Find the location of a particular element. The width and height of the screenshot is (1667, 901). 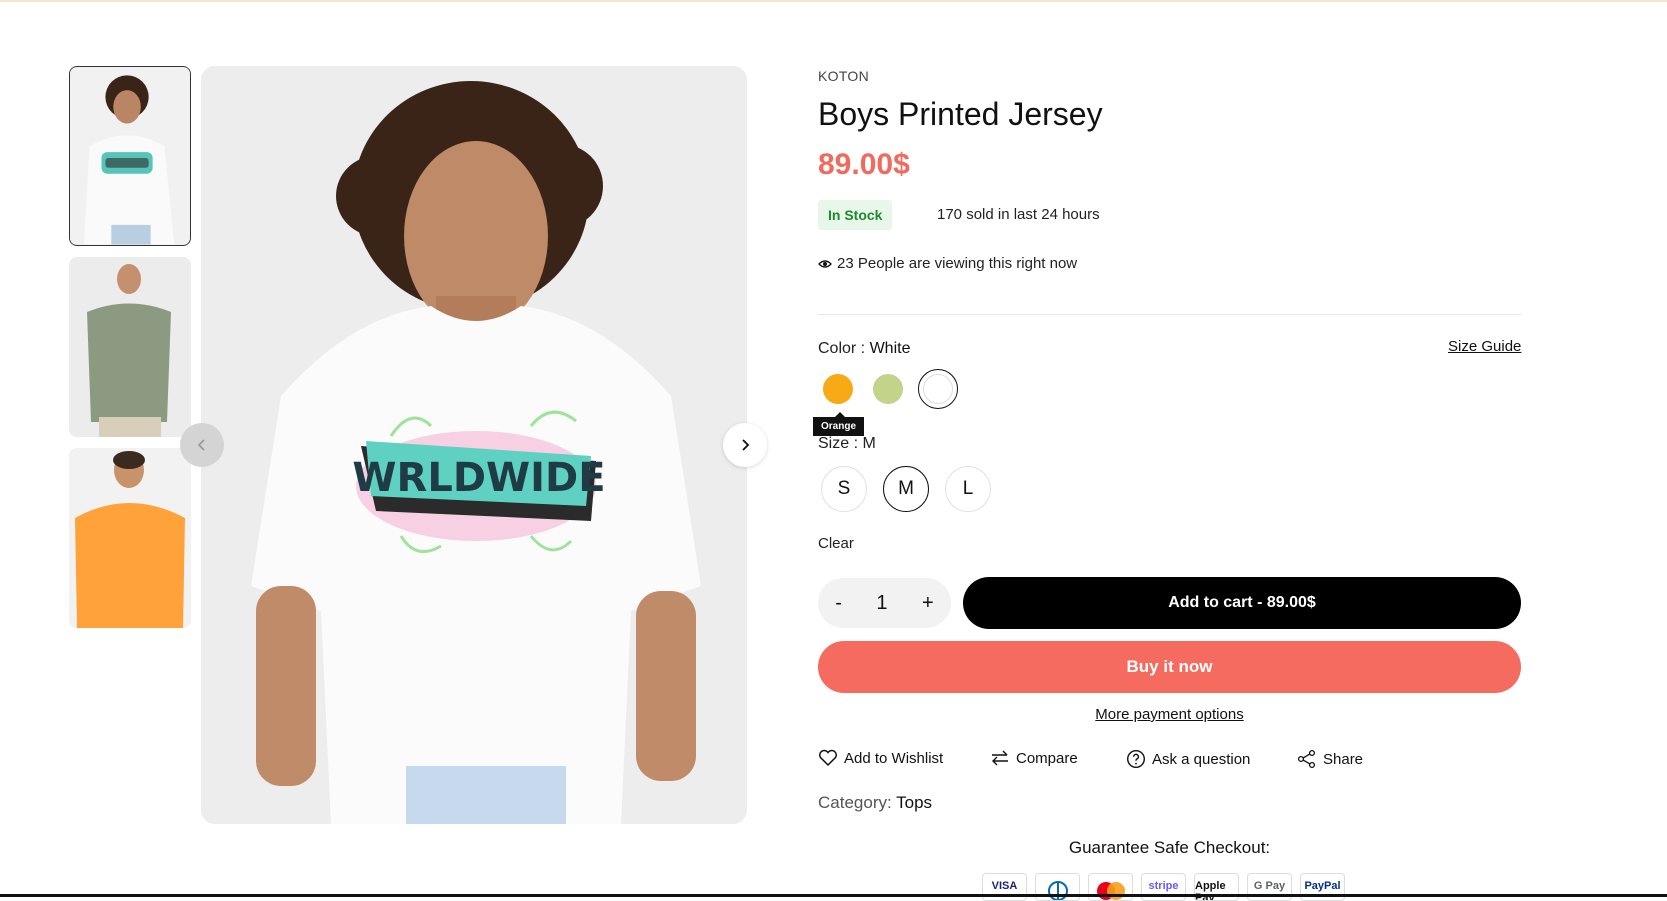

ask-question-label: Ask a question is located at coordinates (1201, 759).